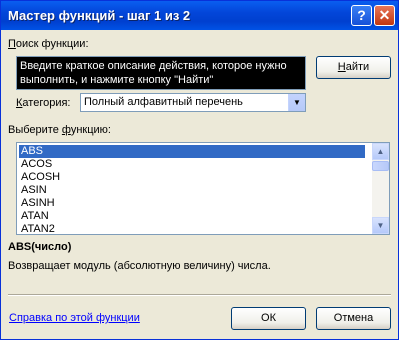 Image resolution: width=399 pixels, height=340 pixels. Describe the element at coordinates (193, 190) in the screenshot. I see `function-list-item: ASIN` at that location.